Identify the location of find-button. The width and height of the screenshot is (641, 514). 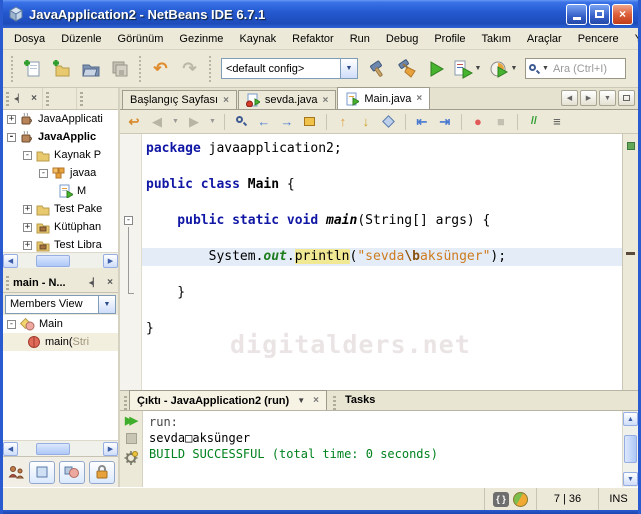
(241, 122).